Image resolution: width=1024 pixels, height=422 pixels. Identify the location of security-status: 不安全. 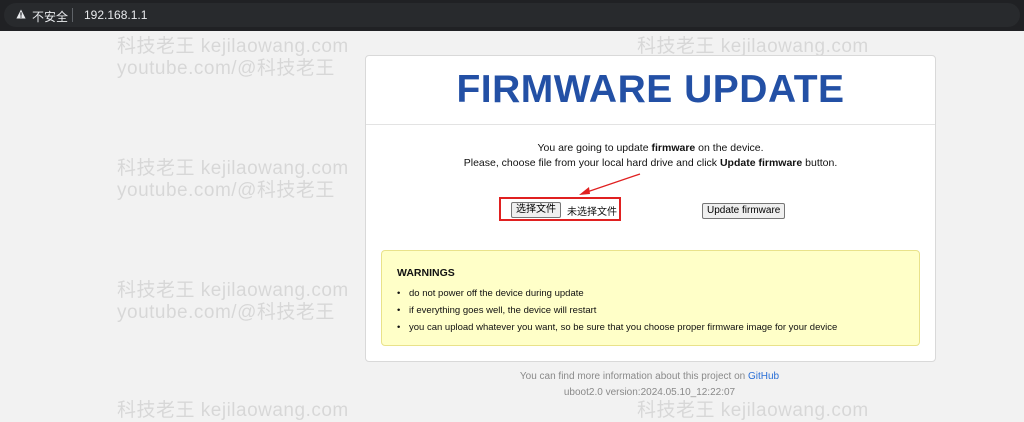
(50, 16).